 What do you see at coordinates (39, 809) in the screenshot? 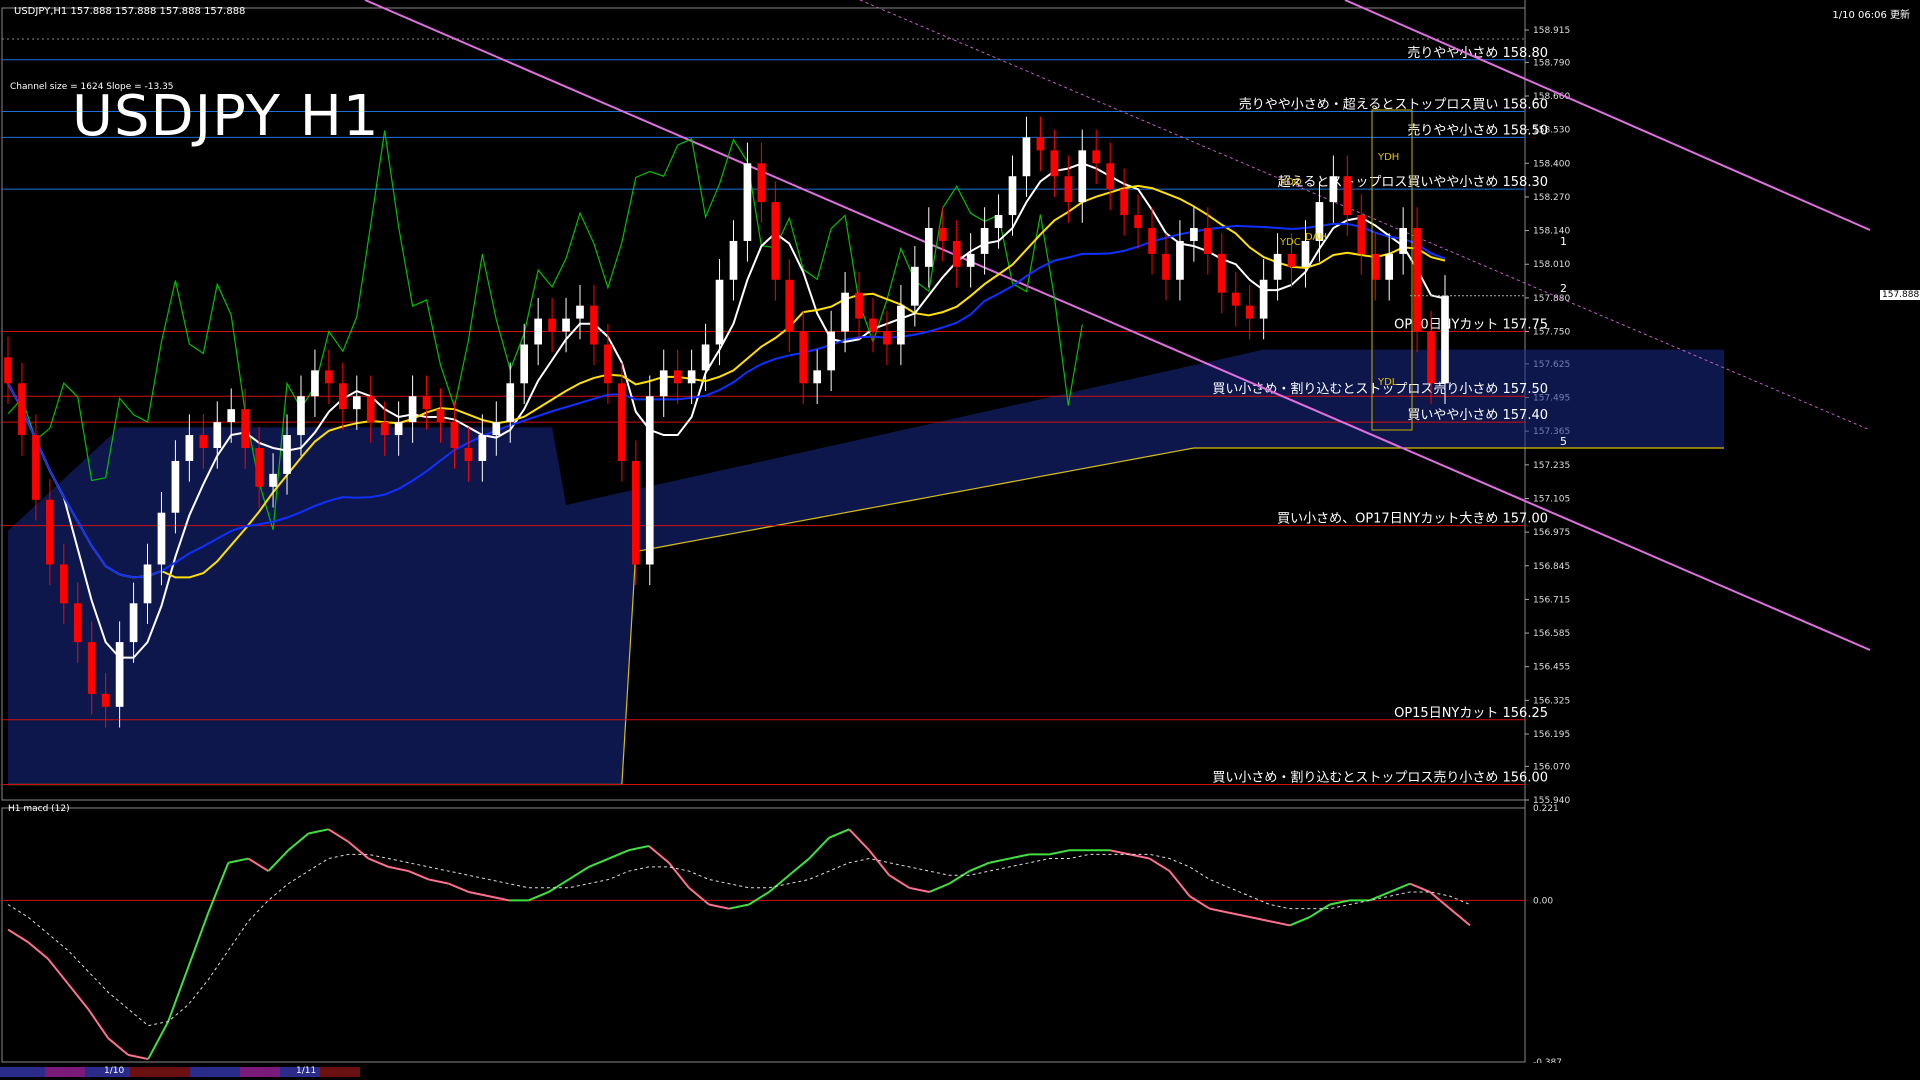
I see `indicator-title: H1 macd (12)` at bounding box center [39, 809].